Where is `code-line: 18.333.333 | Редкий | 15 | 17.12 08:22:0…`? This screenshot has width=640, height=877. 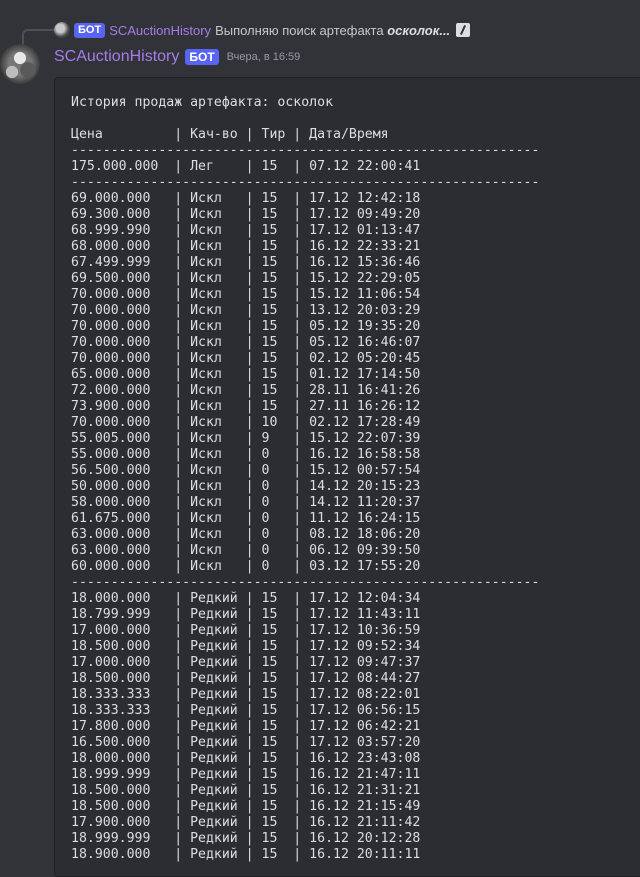
code-line: 18.333.333 | Редкий | 15 | 17.12 08:22:0… is located at coordinates (246, 694).